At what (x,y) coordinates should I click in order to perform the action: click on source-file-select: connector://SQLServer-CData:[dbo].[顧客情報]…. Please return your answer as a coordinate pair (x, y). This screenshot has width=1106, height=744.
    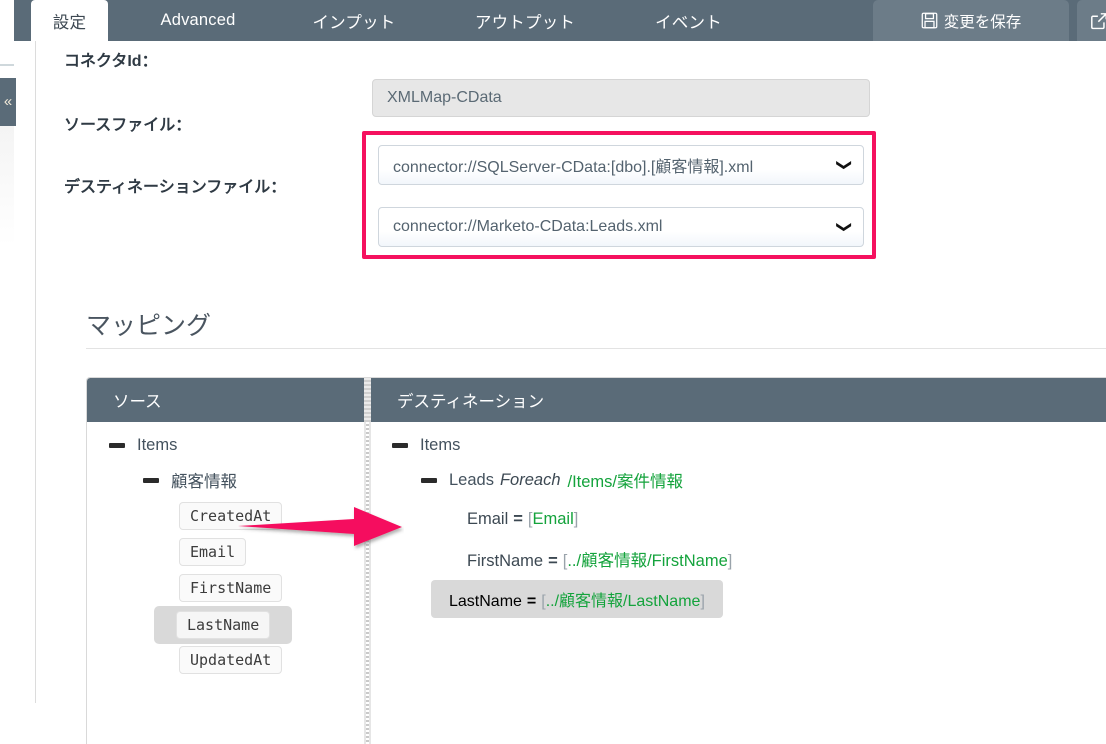
    Looking at the image, I should click on (621, 165).